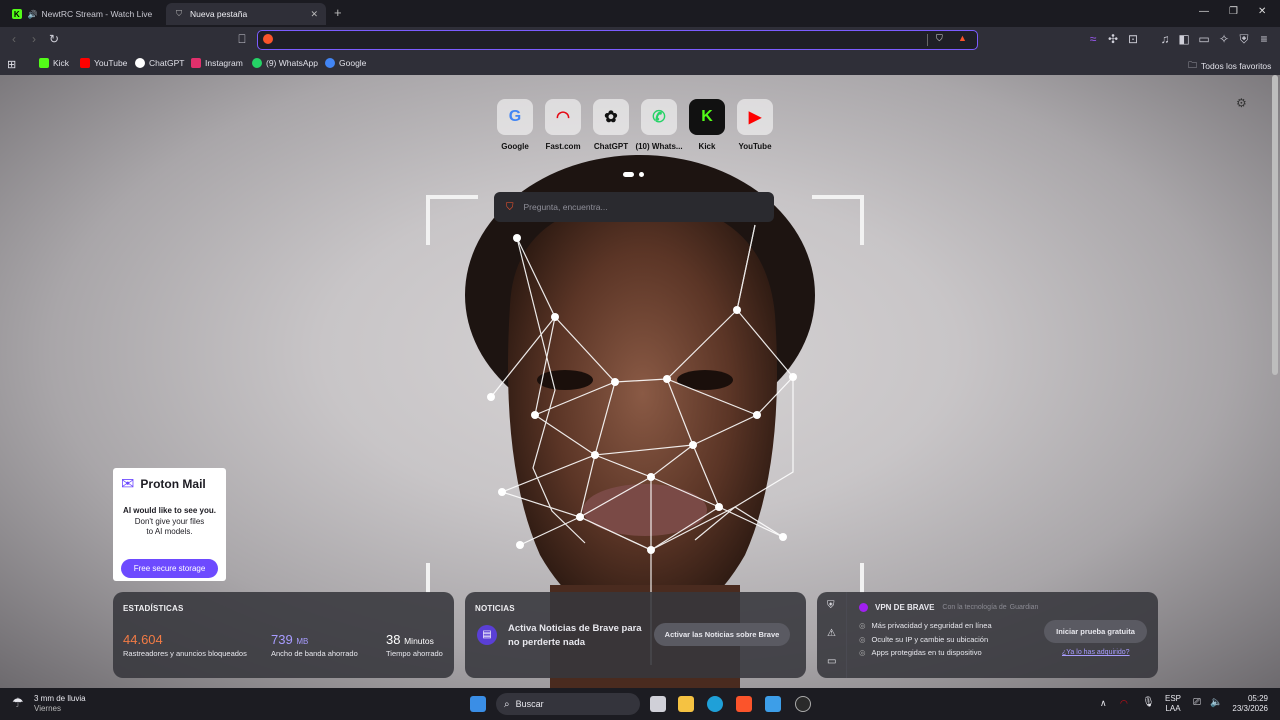 This screenshot has width=1280, height=720. What do you see at coordinates (575, 628) in the screenshot?
I see `news-text: Activa Noticias de Brave para` at bounding box center [575, 628].